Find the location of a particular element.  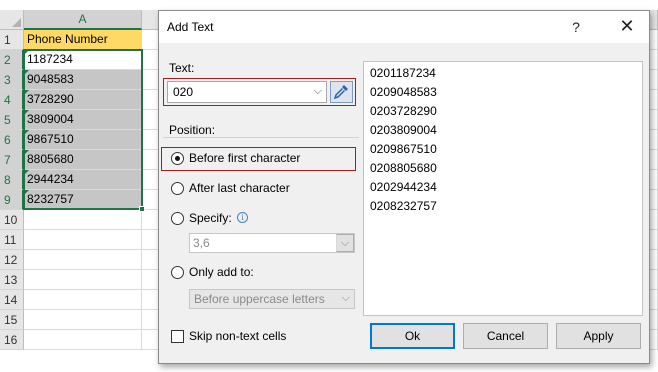

list-item: 0201187234 is located at coordinates (403, 73).